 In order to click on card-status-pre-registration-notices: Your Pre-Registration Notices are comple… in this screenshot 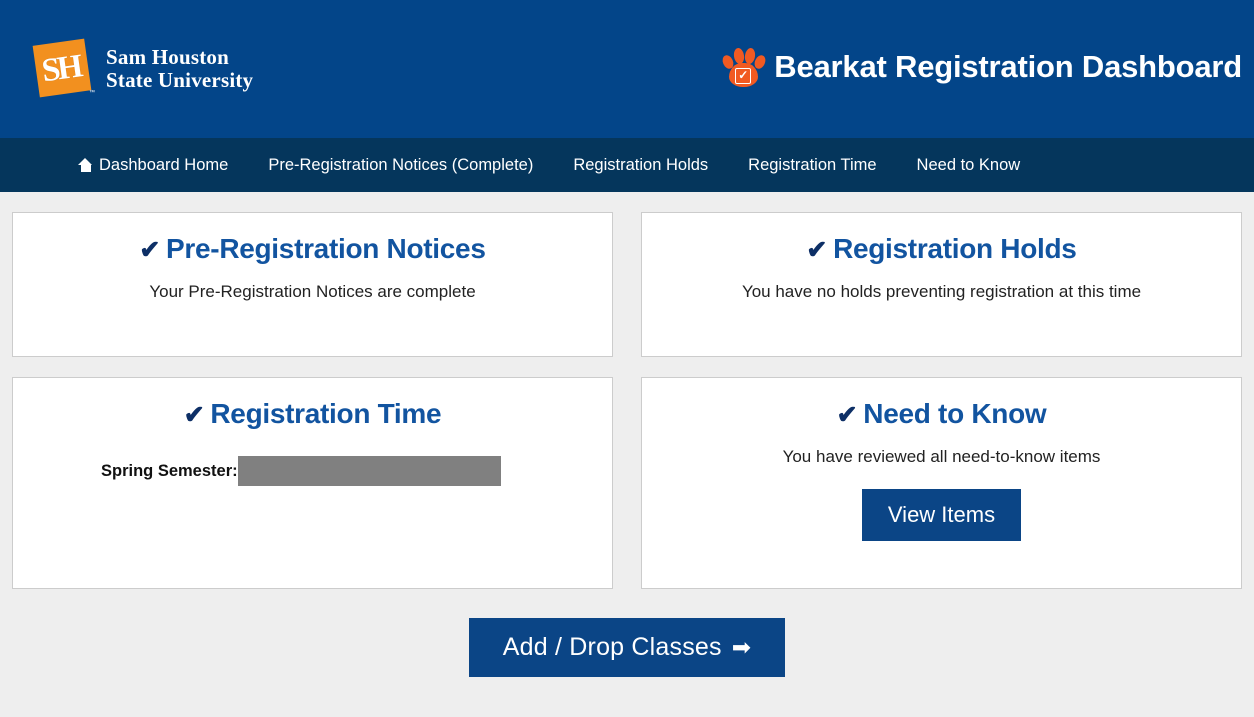, I will do `click(312, 291)`.